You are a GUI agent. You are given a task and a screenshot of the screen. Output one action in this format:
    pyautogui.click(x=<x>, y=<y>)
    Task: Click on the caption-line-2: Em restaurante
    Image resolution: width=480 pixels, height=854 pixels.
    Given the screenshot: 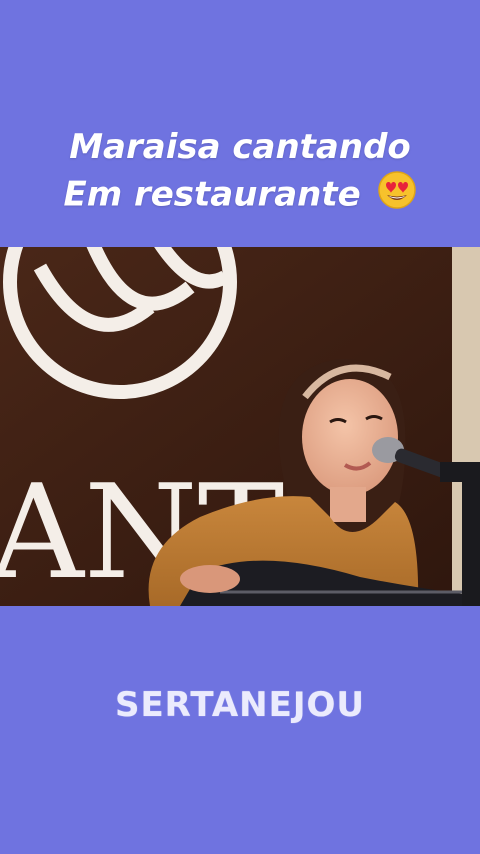 What is the action you would take?
    pyautogui.click(x=240, y=196)
    